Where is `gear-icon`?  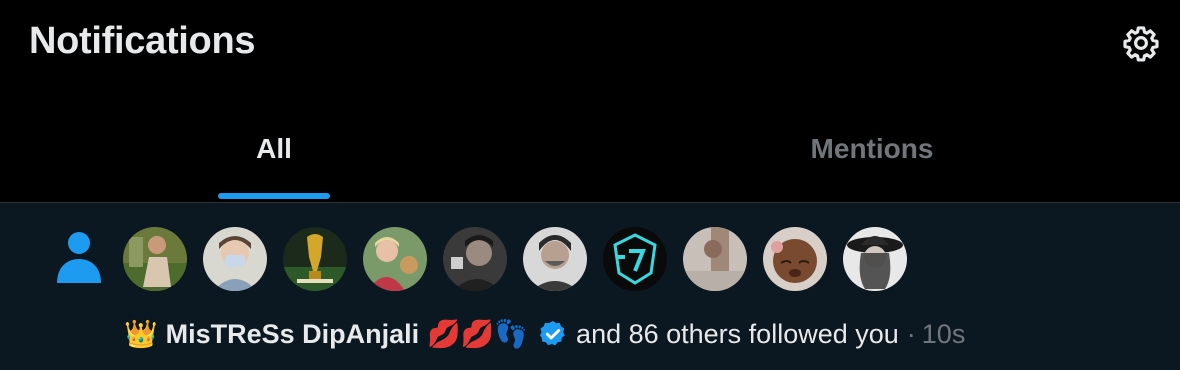 gear-icon is located at coordinates (1141, 43).